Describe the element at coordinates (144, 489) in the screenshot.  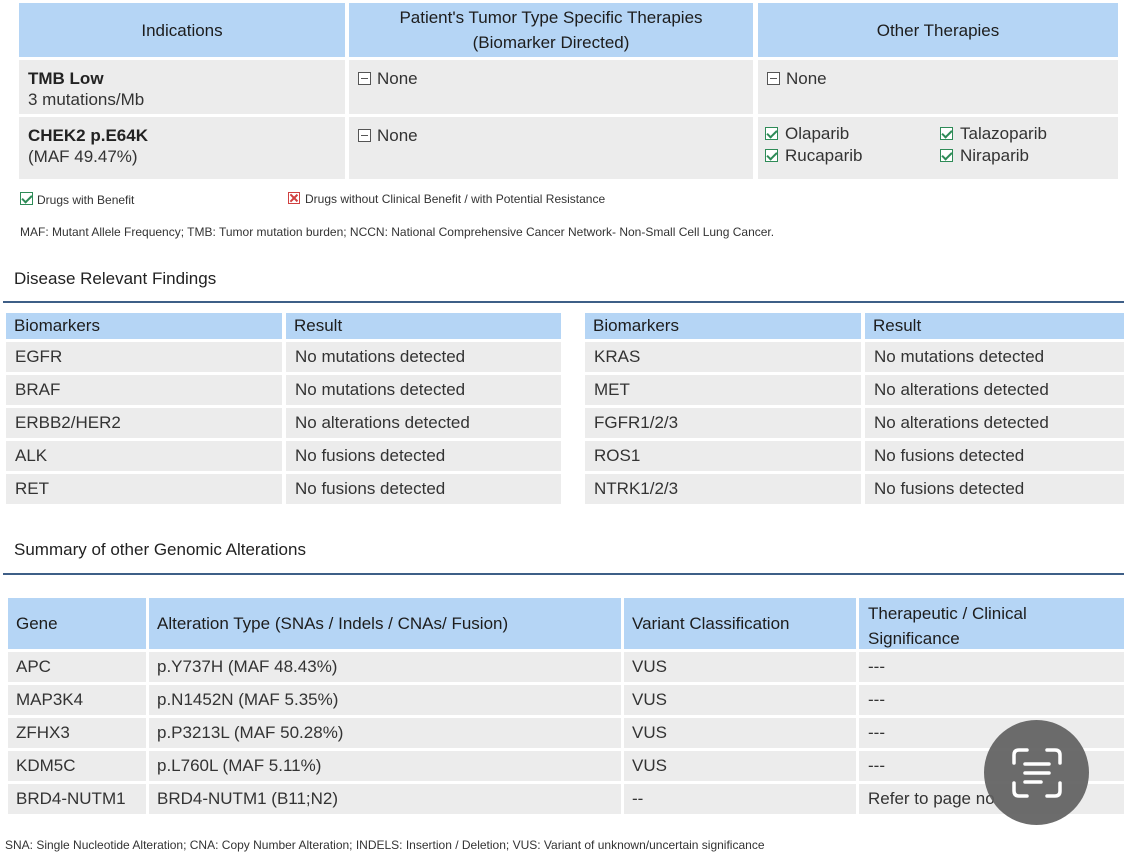
I see `table-row-biomarker: RET` at that location.